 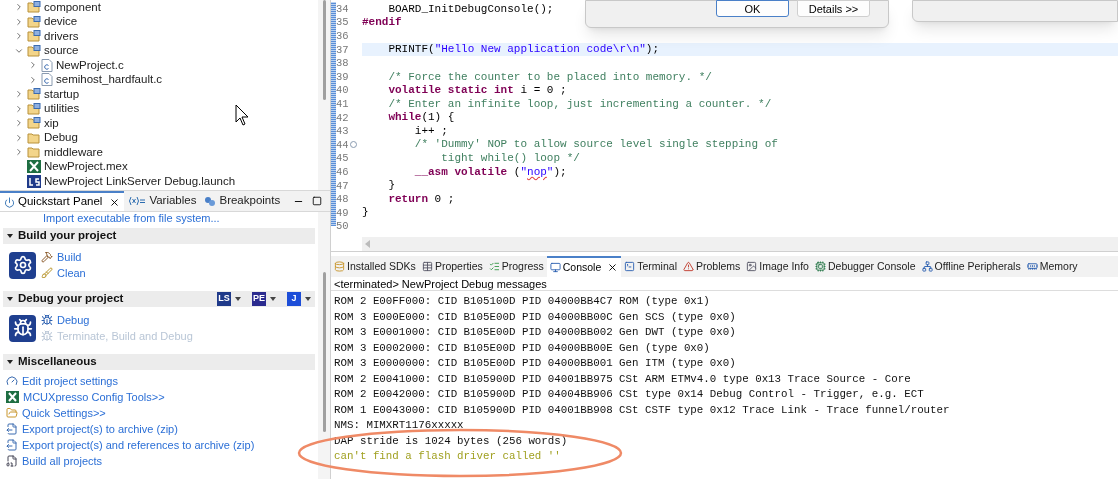 What do you see at coordinates (342, 158) in the screenshot?
I see `line-number: 45` at bounding box center [342, 158].